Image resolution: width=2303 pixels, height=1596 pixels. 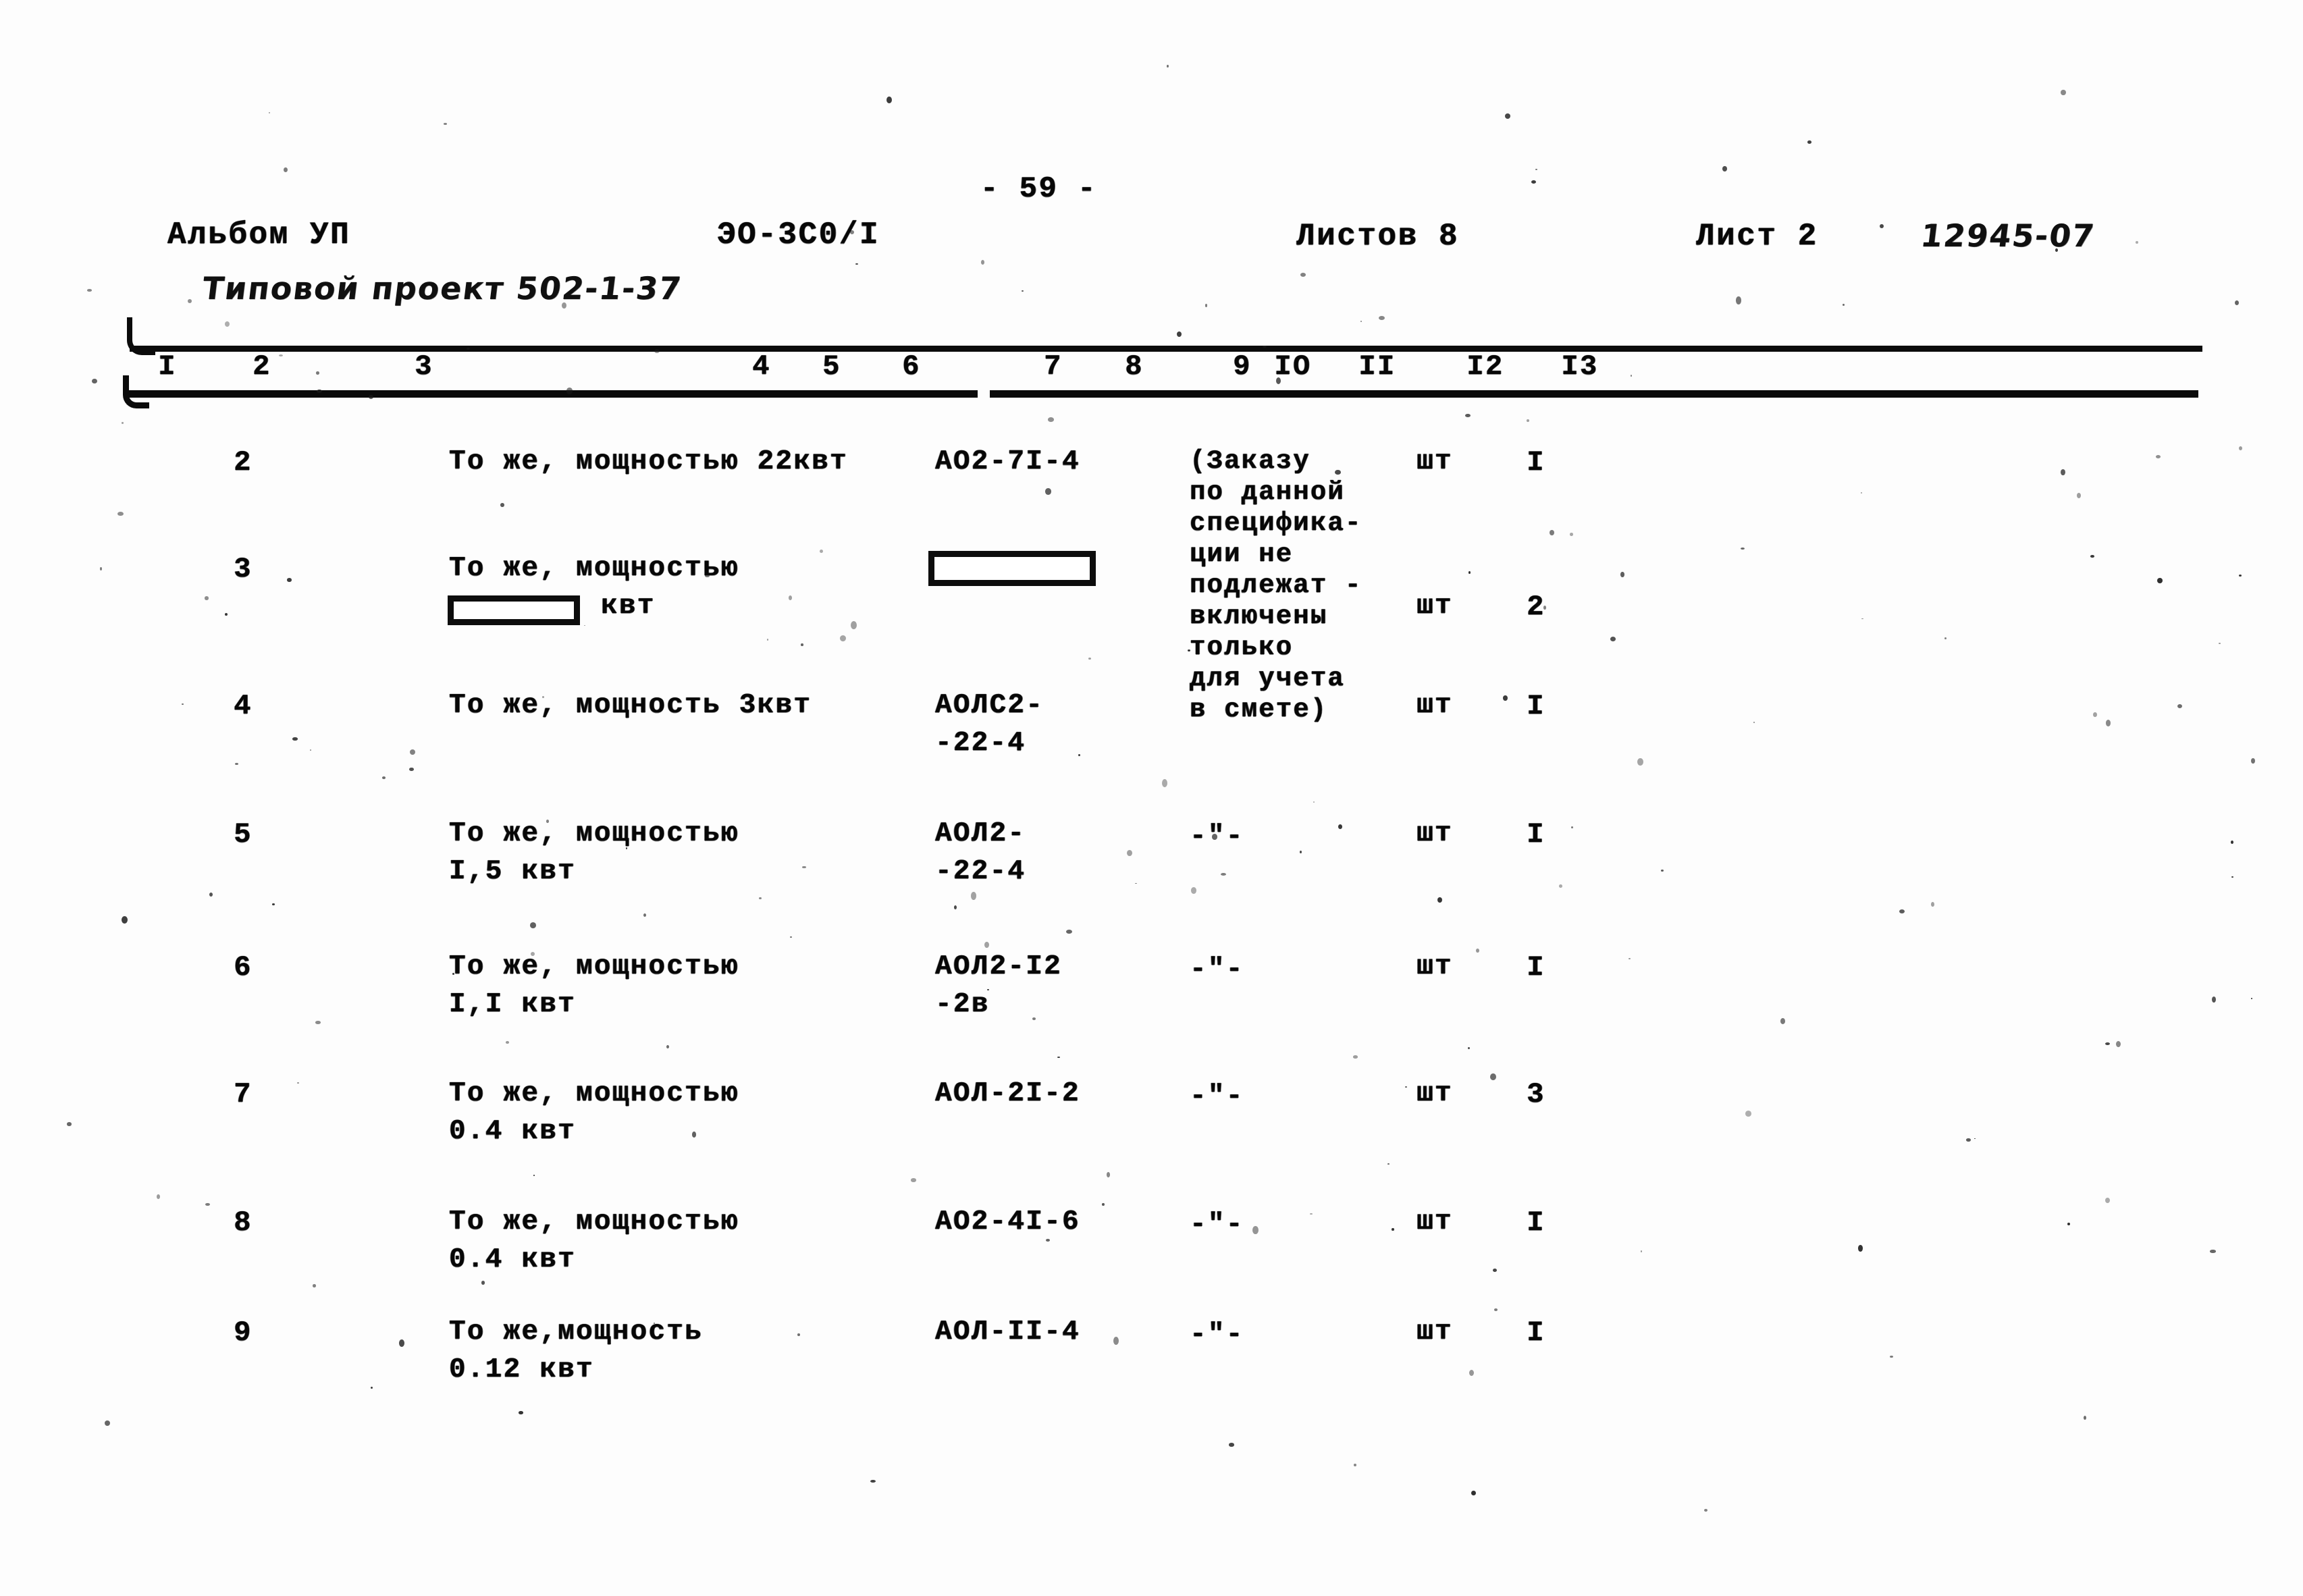 What do you see at coordinates (1259, 616) in the screenshot?
I see `order-note-line: включены` at bounding box center [1259, 616].